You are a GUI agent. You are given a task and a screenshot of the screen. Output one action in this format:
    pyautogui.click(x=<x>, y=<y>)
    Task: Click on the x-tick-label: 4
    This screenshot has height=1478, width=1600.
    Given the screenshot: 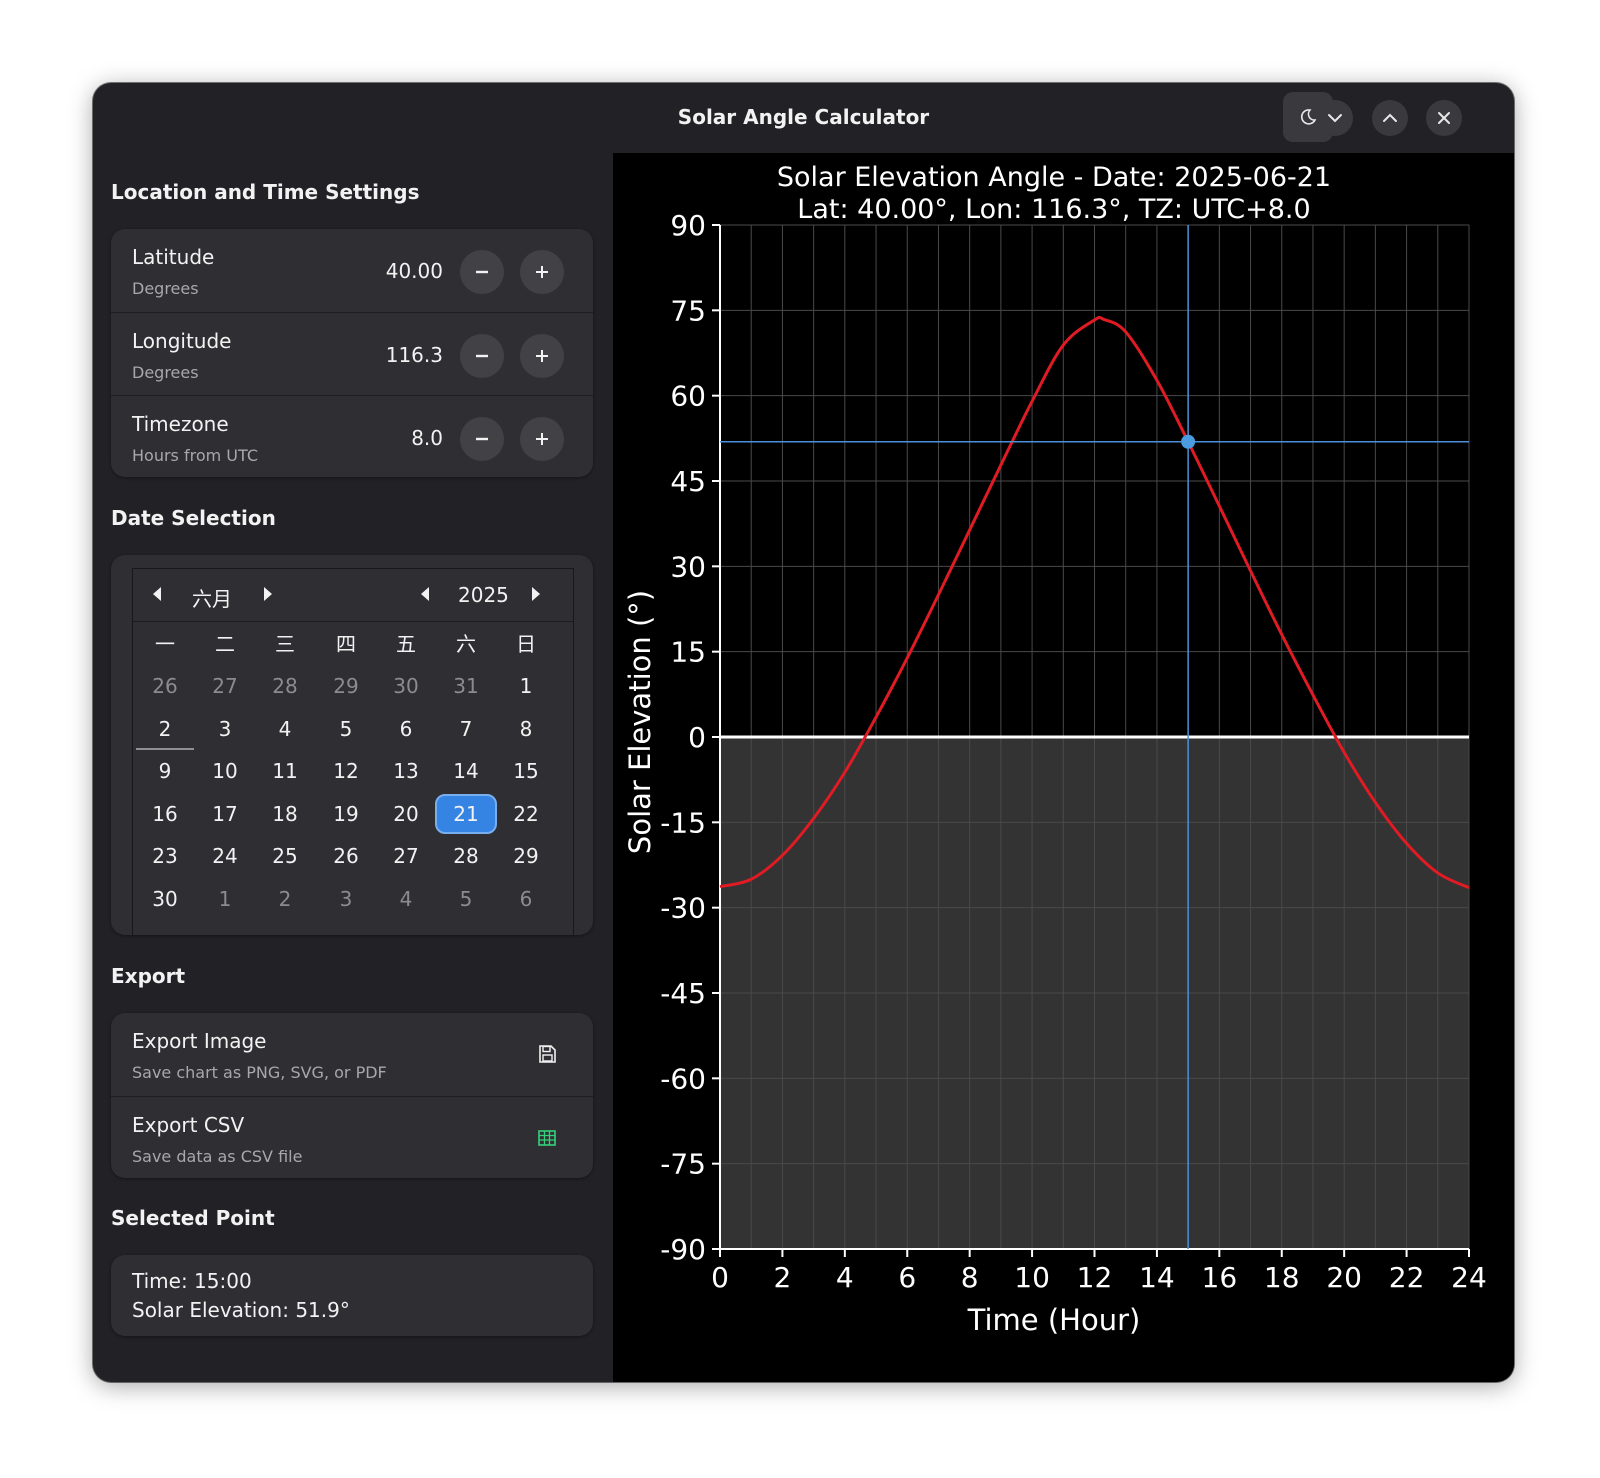 What is the action you would take?
    pyautogui.click(x=845, y=1277)
    